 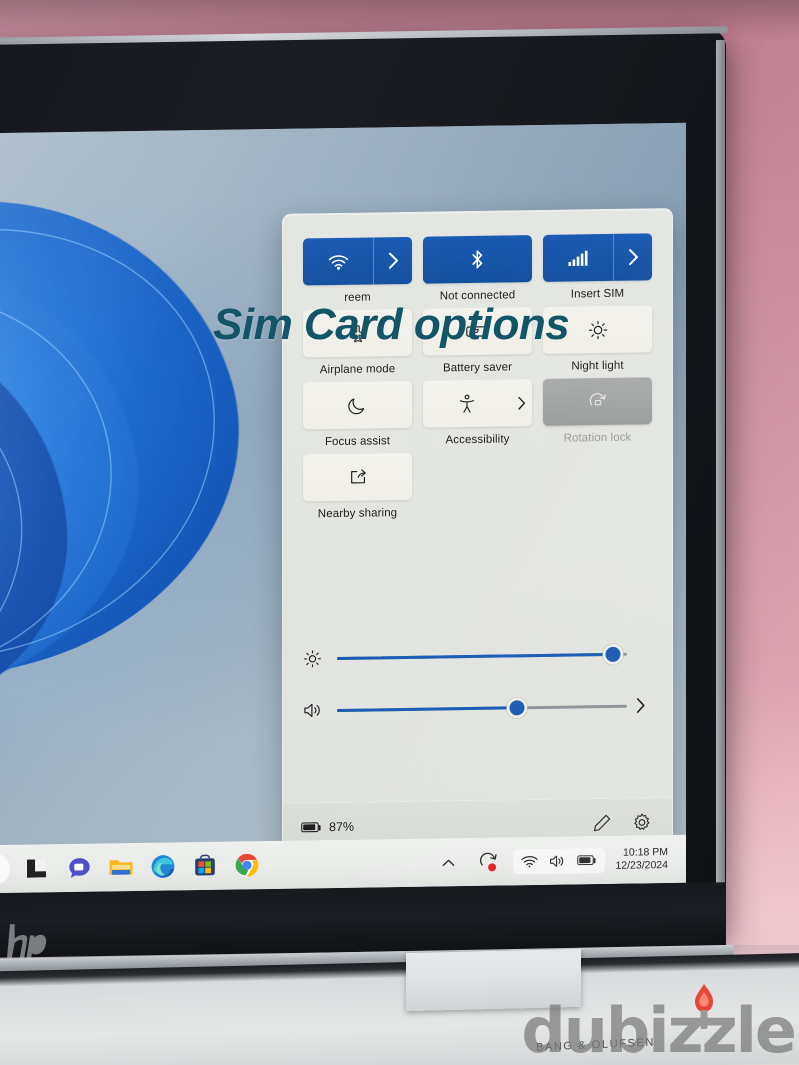 I want to click on annotation-caption: Sim Card options, so click(x=391, y=324).